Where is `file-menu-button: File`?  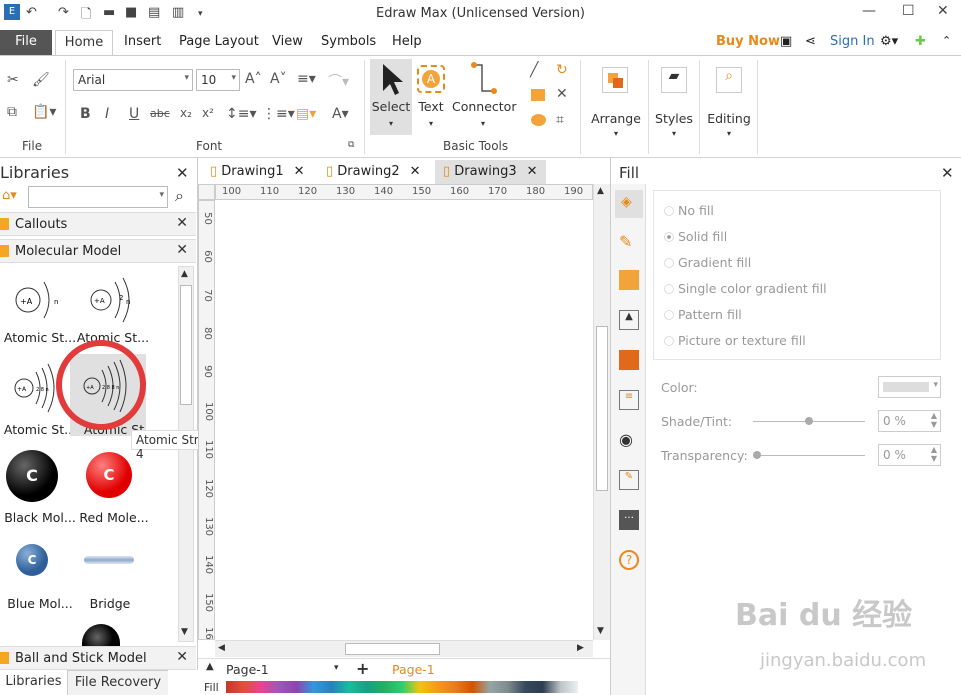 file-menu-button: File is located at coordinates (26, 42).